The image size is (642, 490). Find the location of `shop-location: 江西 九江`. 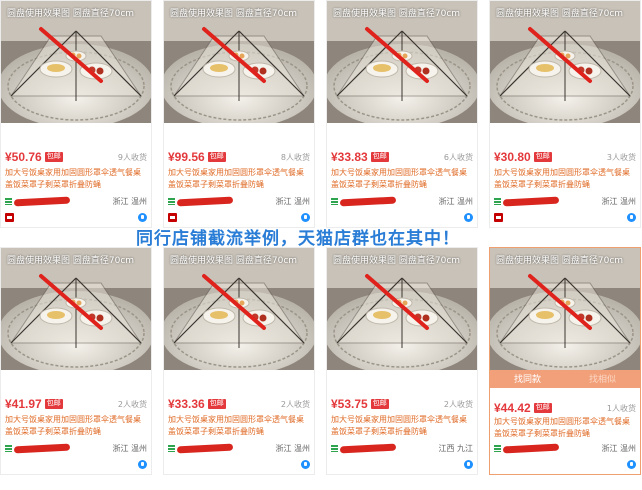

shop-location: 江西 九江 is located at coordinates (455, 448).